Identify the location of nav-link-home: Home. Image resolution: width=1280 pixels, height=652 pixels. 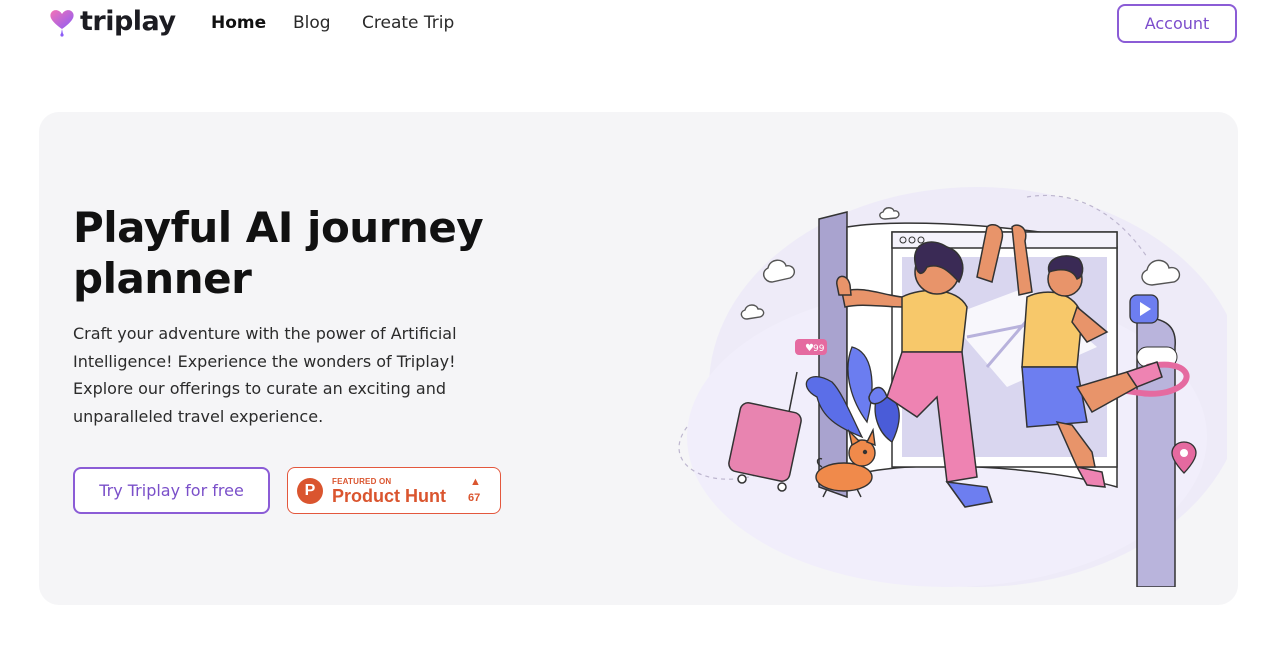
(238, 23).